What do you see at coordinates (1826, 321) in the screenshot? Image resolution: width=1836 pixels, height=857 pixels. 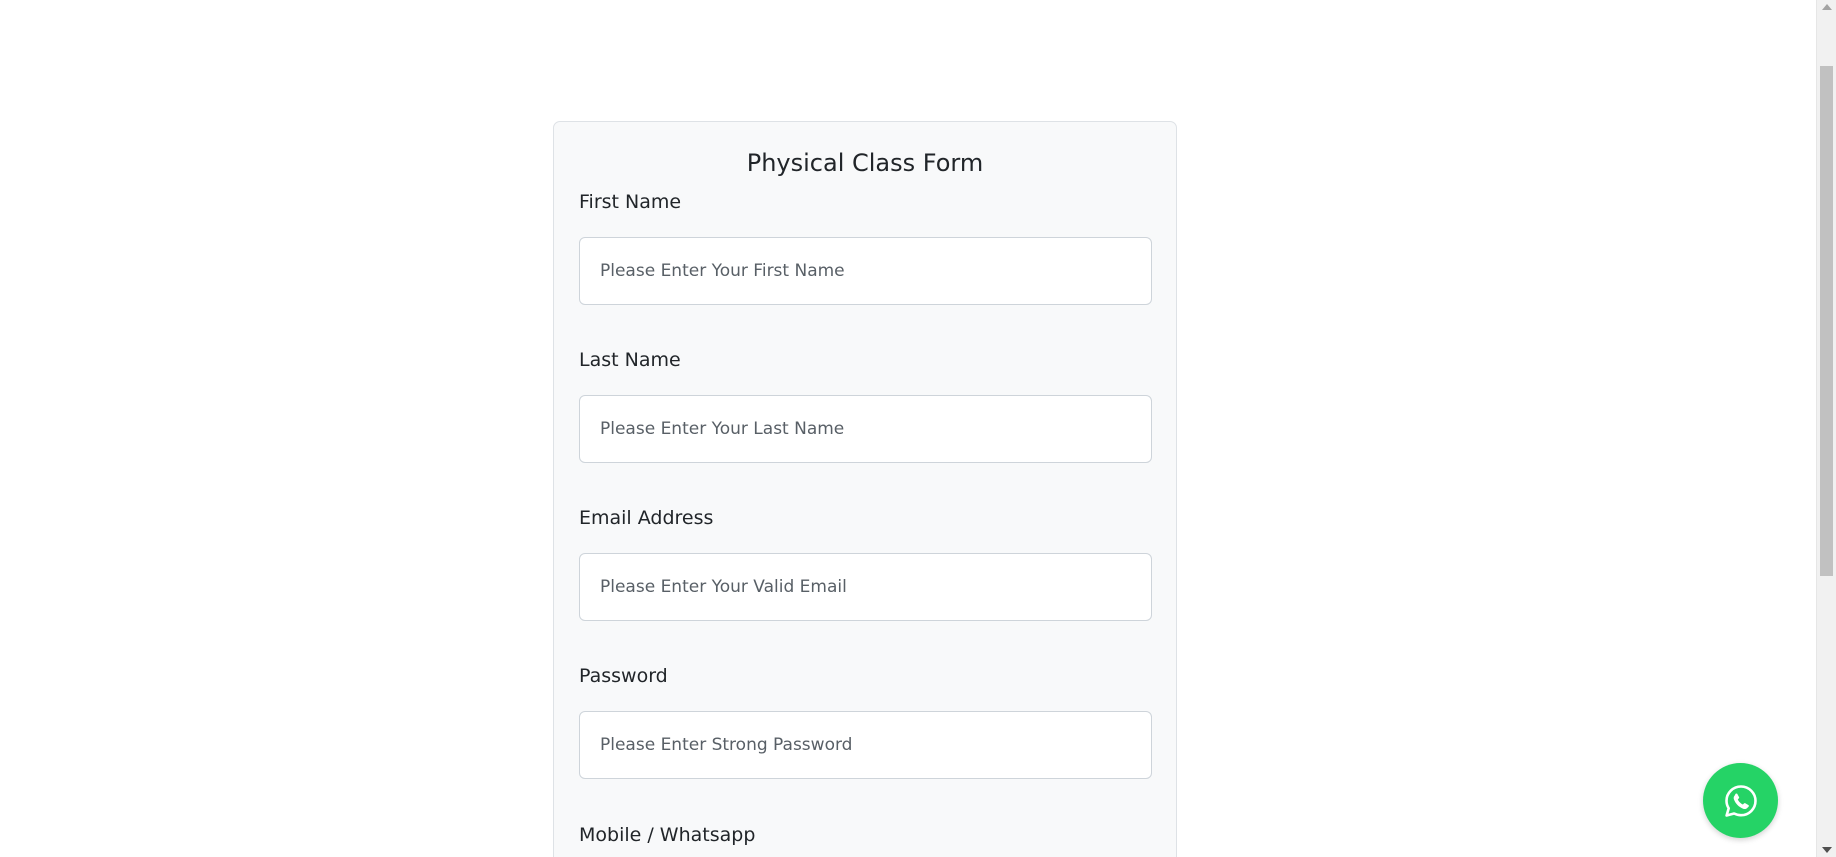 I see `scrollbar-thumb` at bounding box center [1826, 321].